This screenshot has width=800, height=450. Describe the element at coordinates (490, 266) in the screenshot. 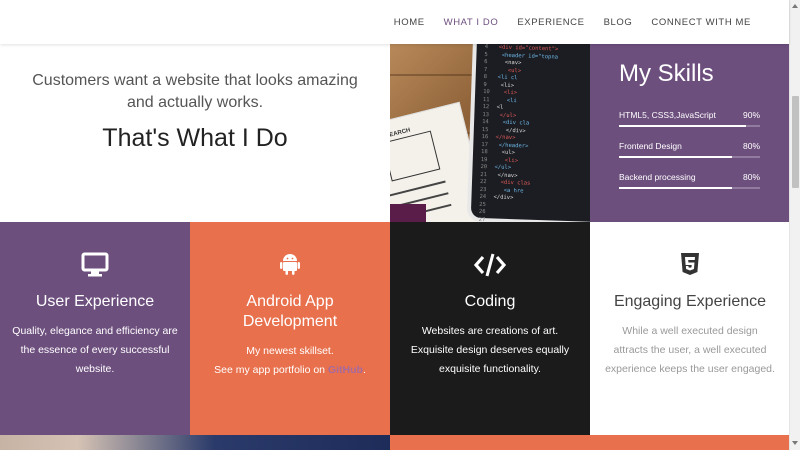

I see `code-icon` at that location.